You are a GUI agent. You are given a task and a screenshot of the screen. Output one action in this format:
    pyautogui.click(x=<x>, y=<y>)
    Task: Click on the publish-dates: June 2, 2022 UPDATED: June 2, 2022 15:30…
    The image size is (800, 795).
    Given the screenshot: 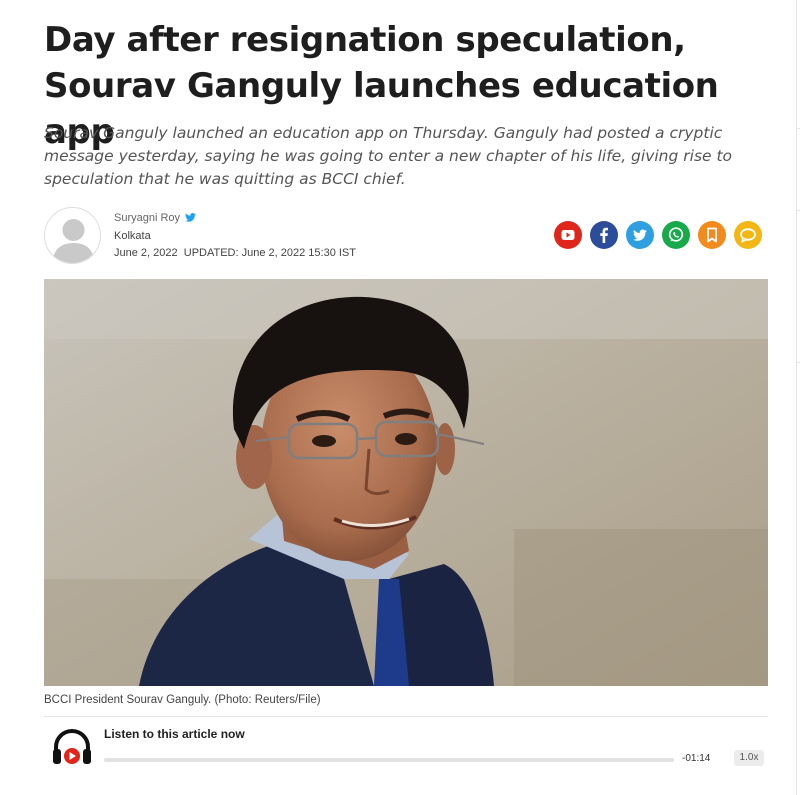 What is the action you would take?
    pyautogui.click(x=235, y=253)
    